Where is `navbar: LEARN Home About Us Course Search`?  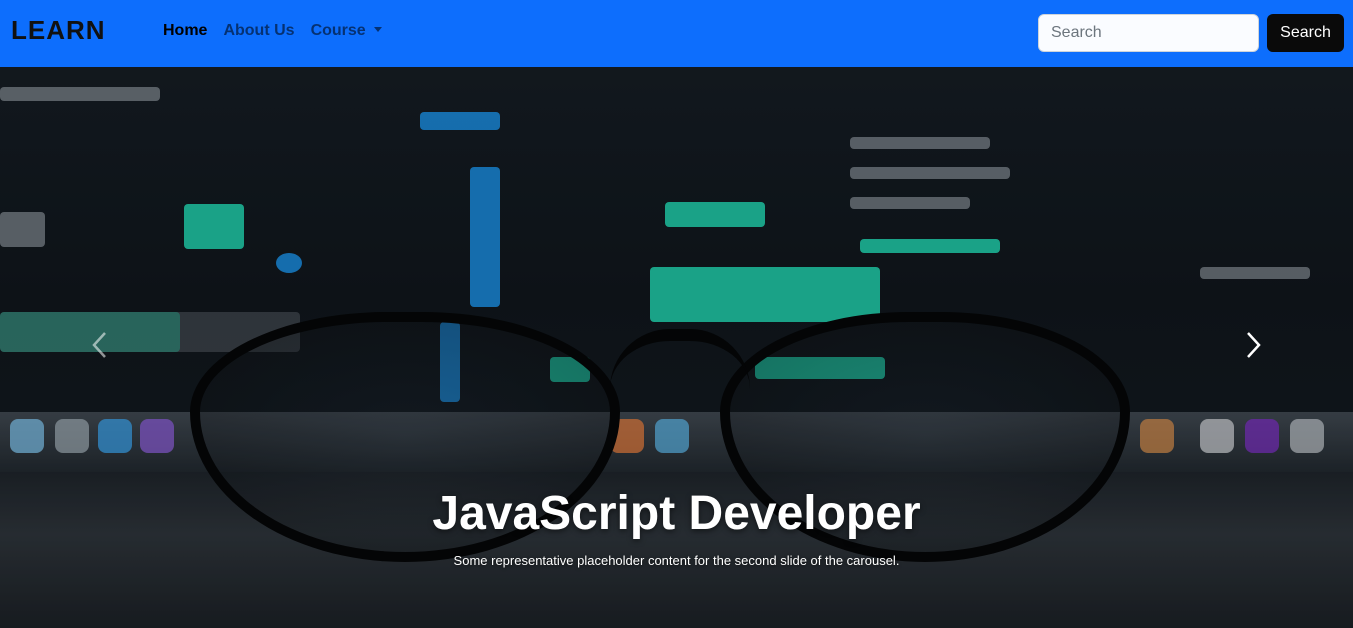
navbar: LEARN Home About Us Course Search is located at coordinates (676, 33).